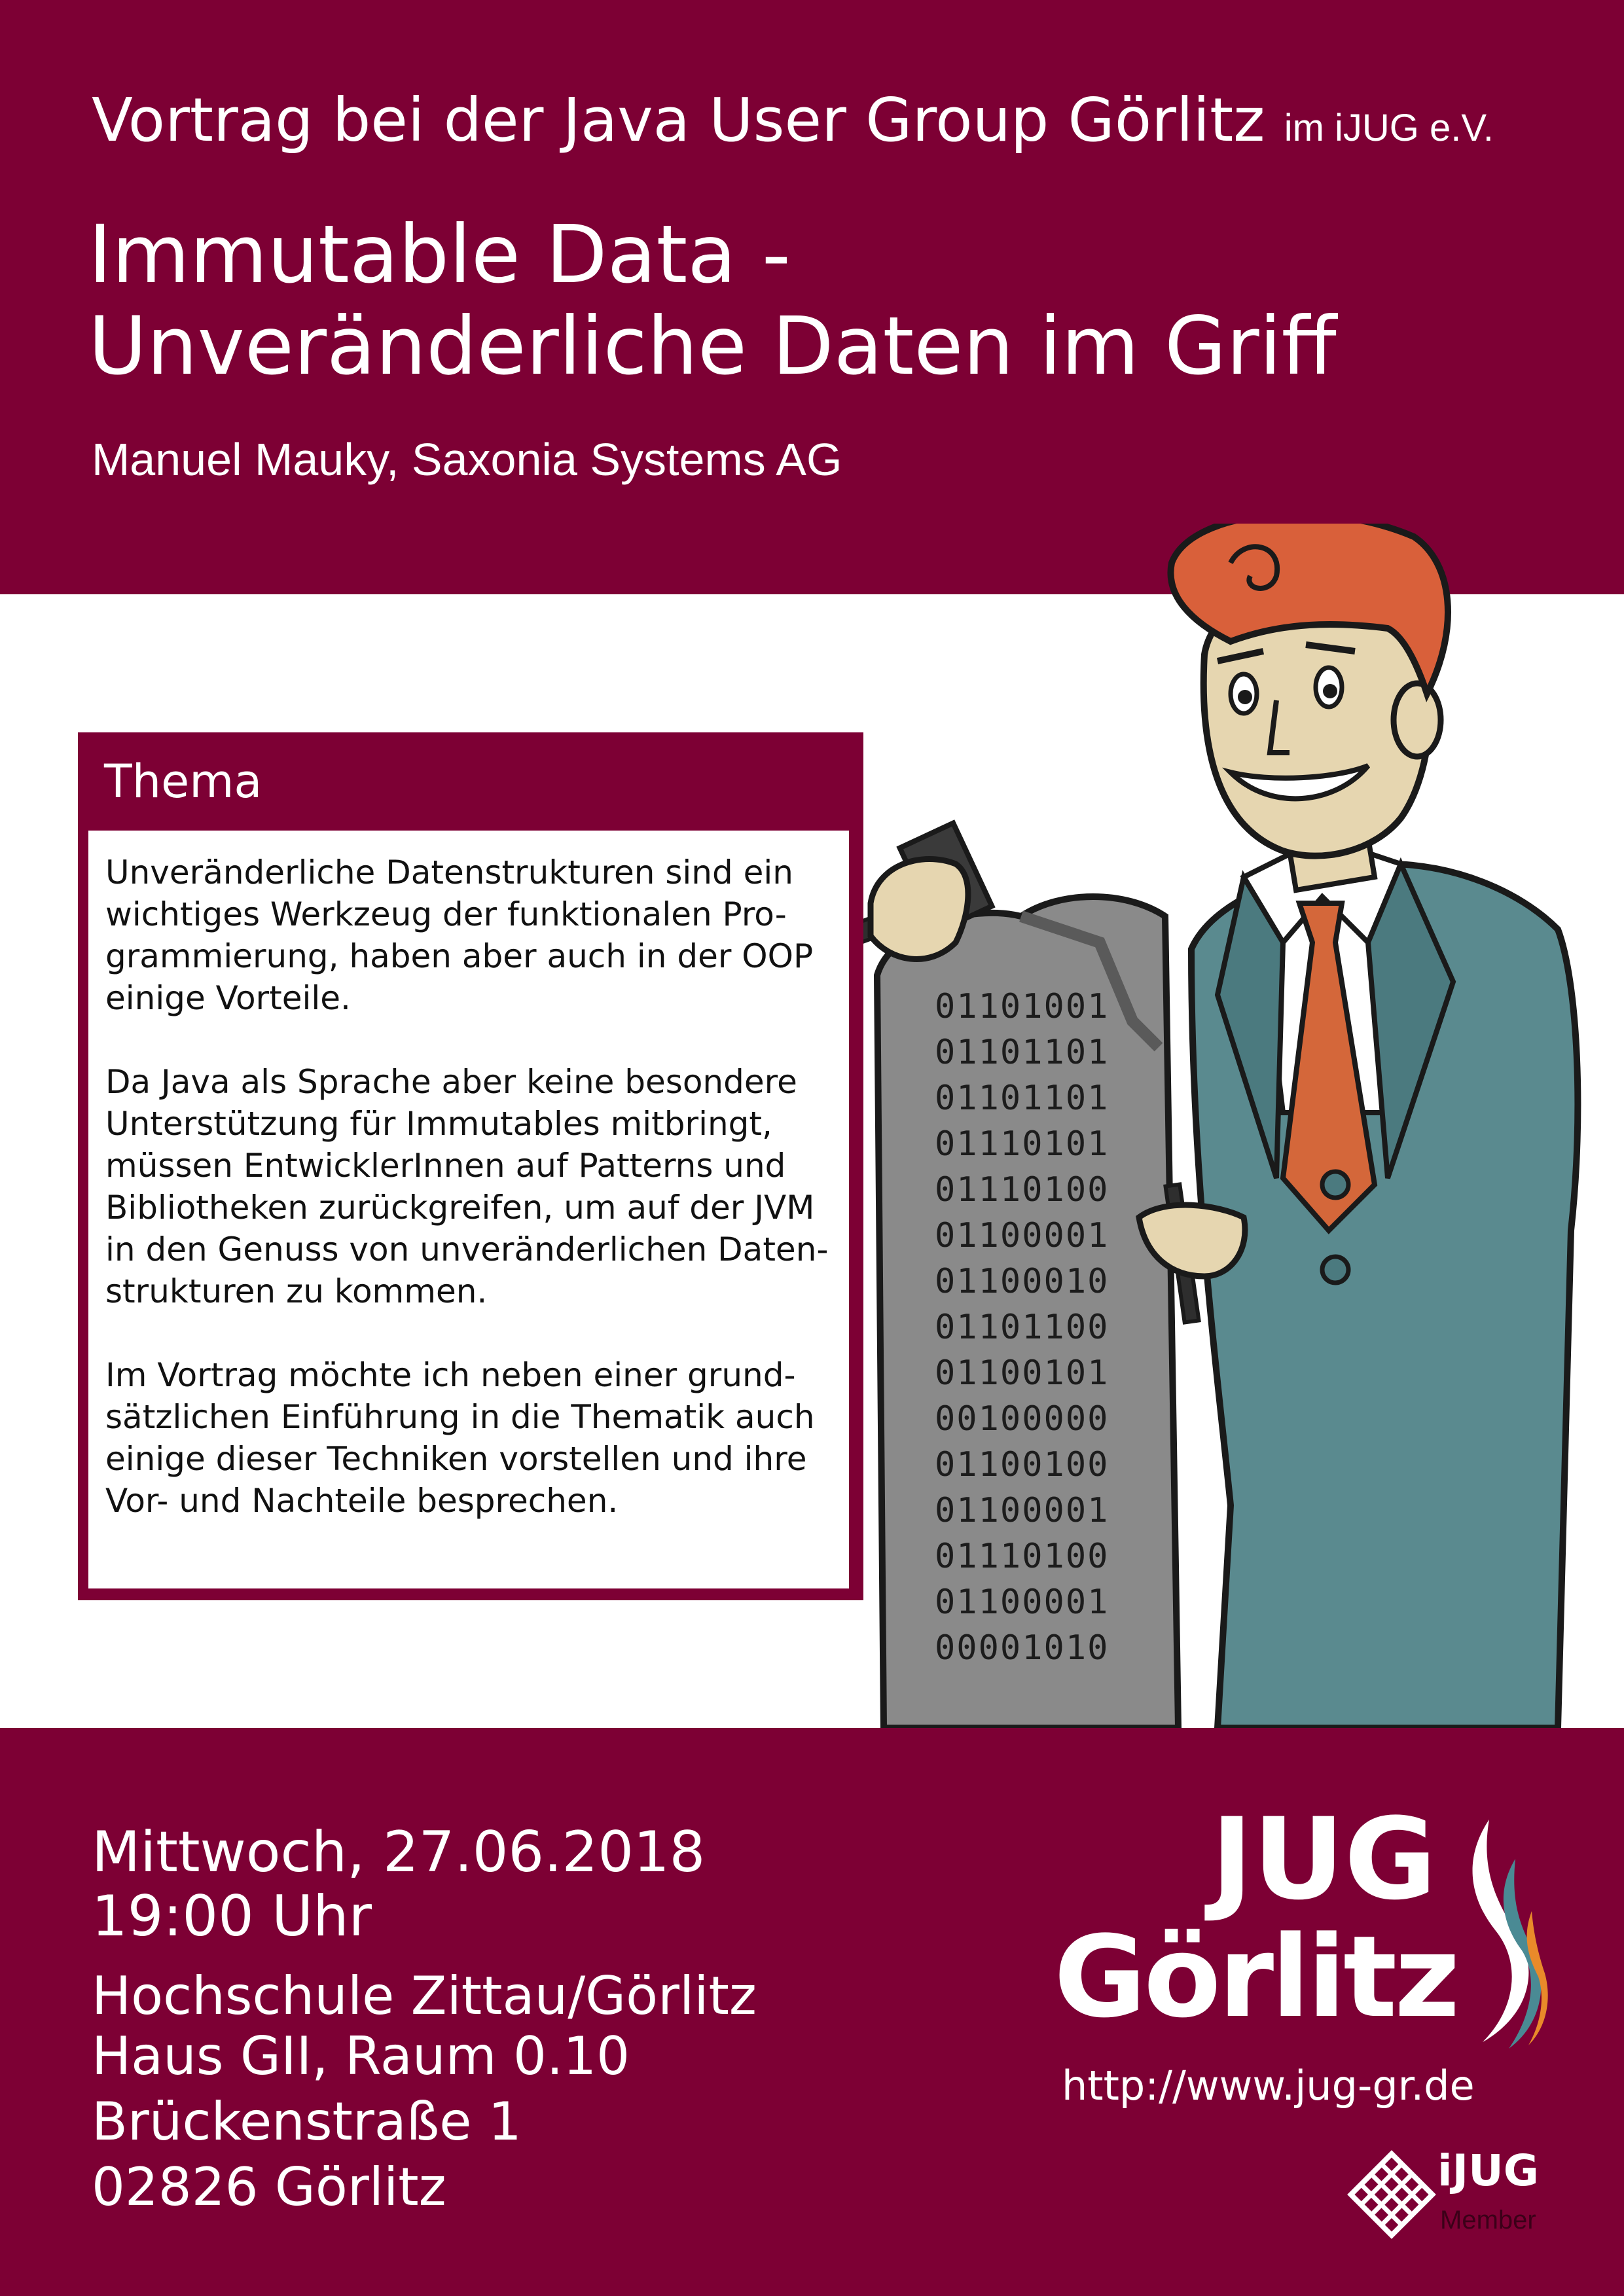 This screenshot has height=2296, width=1624. I want to click on binary-line: 01100101, so click(1022, 1373).